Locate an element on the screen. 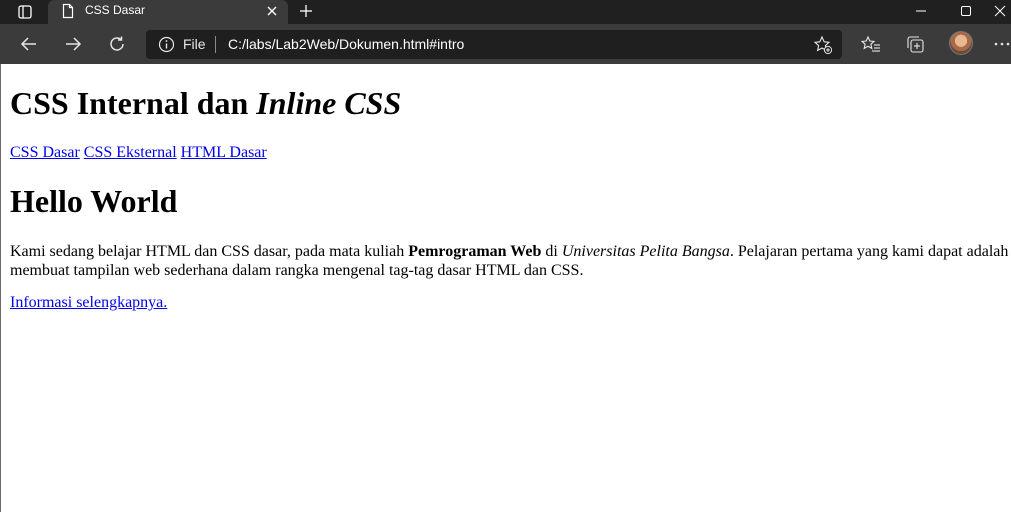  arrow-left-icon is located at coordinates (28, 44).